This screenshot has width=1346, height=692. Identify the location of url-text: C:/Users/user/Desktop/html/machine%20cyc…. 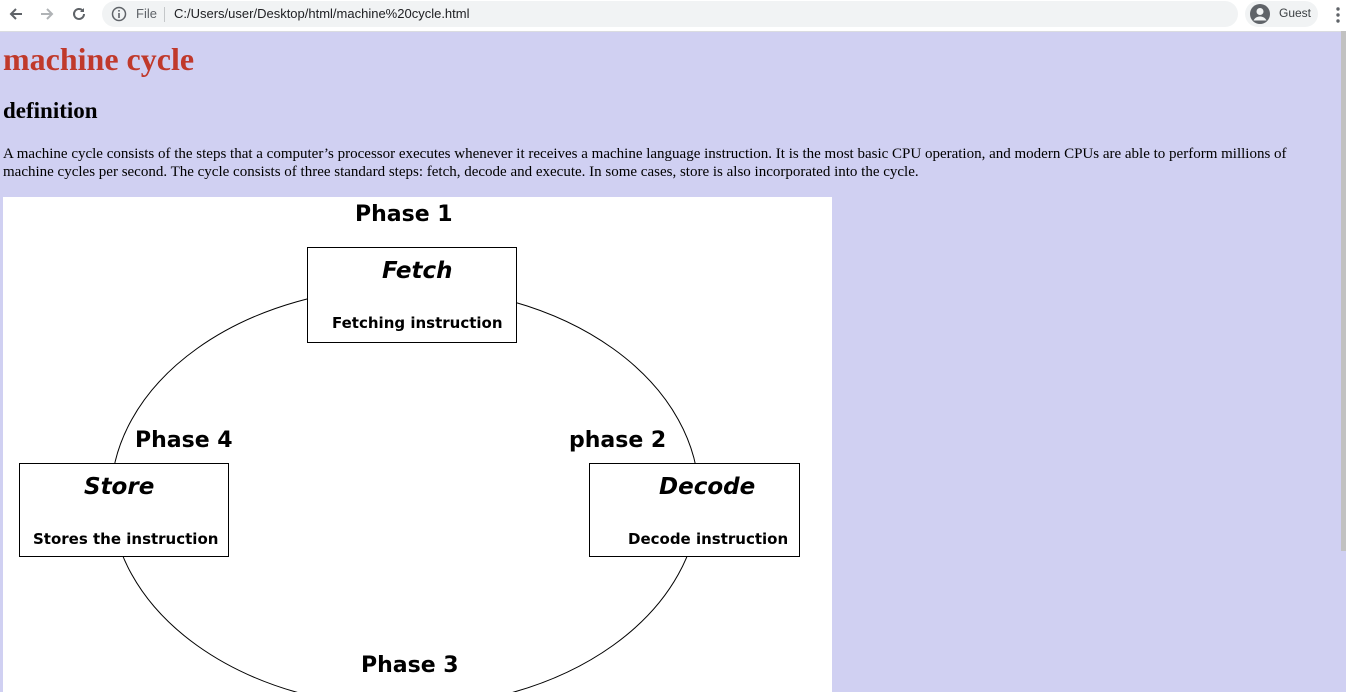
(322, 13).